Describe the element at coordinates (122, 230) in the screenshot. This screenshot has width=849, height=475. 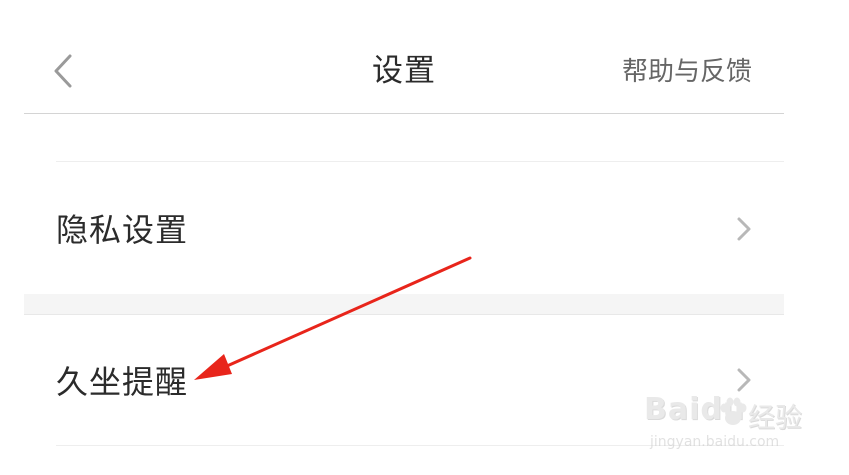
I see `settings-item-label: 隐私设置` at that location.